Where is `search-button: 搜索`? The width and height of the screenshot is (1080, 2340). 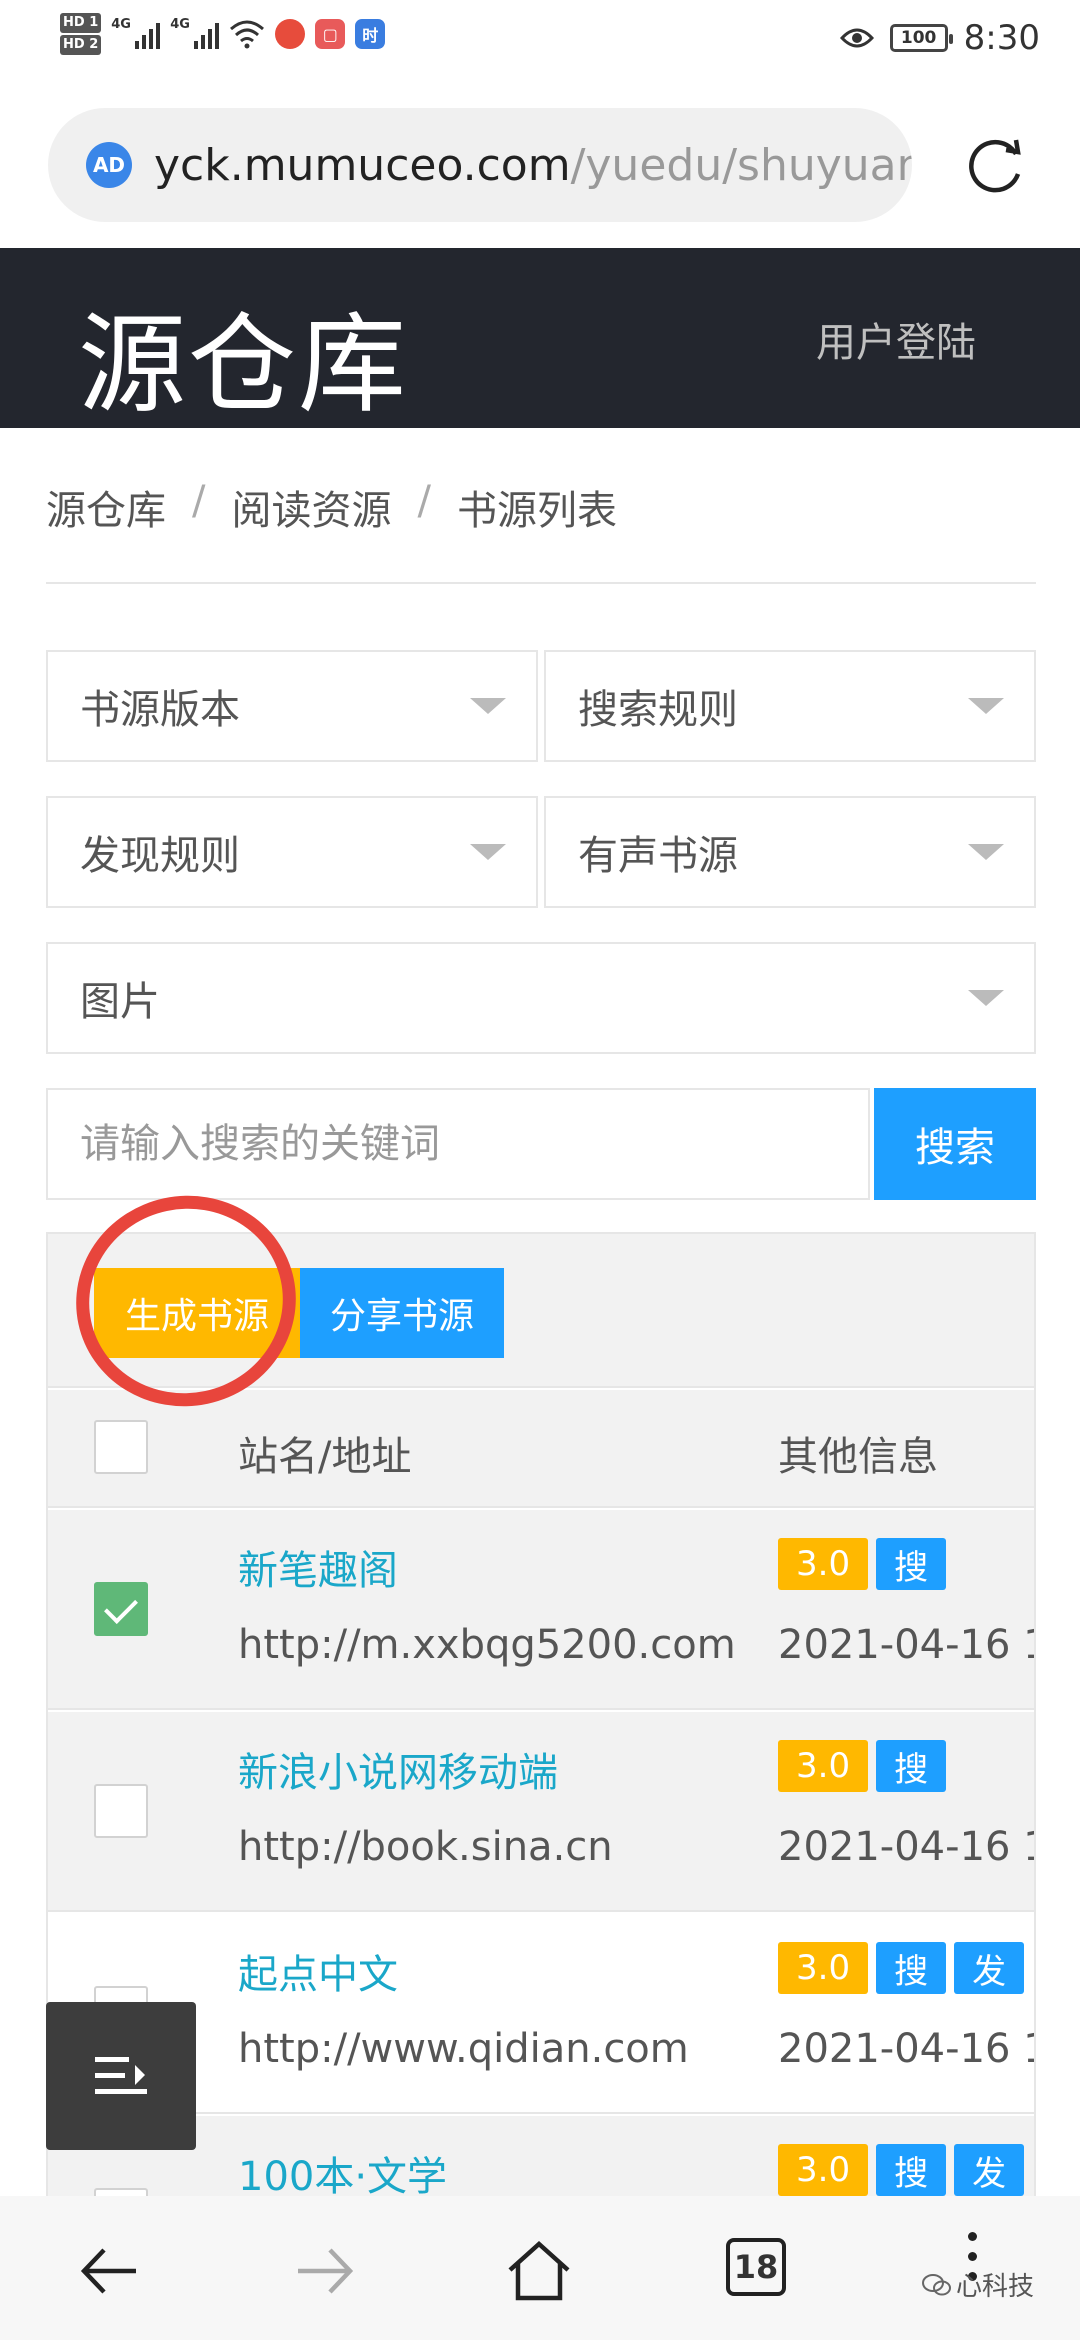
search-button: 搜索 is located at coordinates (955, 1144).